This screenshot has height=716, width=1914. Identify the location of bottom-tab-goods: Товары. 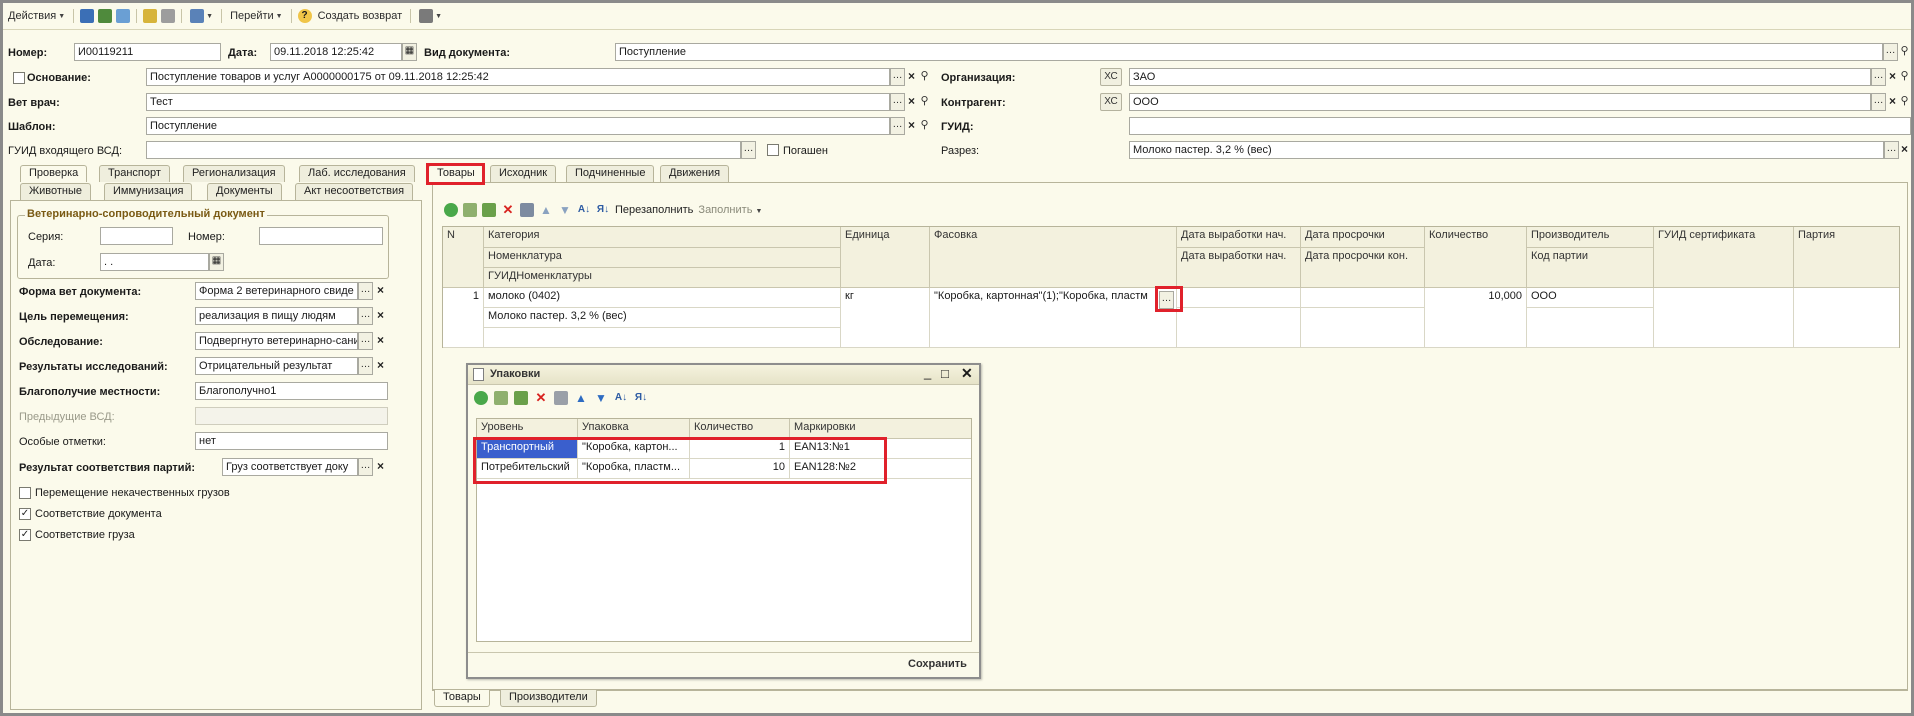
(462, 698).